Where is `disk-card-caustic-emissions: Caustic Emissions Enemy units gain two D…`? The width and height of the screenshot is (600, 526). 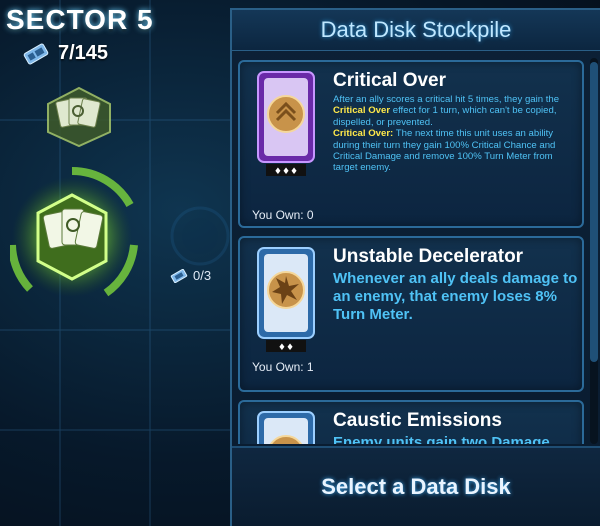
disk-card-caustic-emissions: Caustic Emissions Enemy units gain two D… is located at coordinates (411, 422).